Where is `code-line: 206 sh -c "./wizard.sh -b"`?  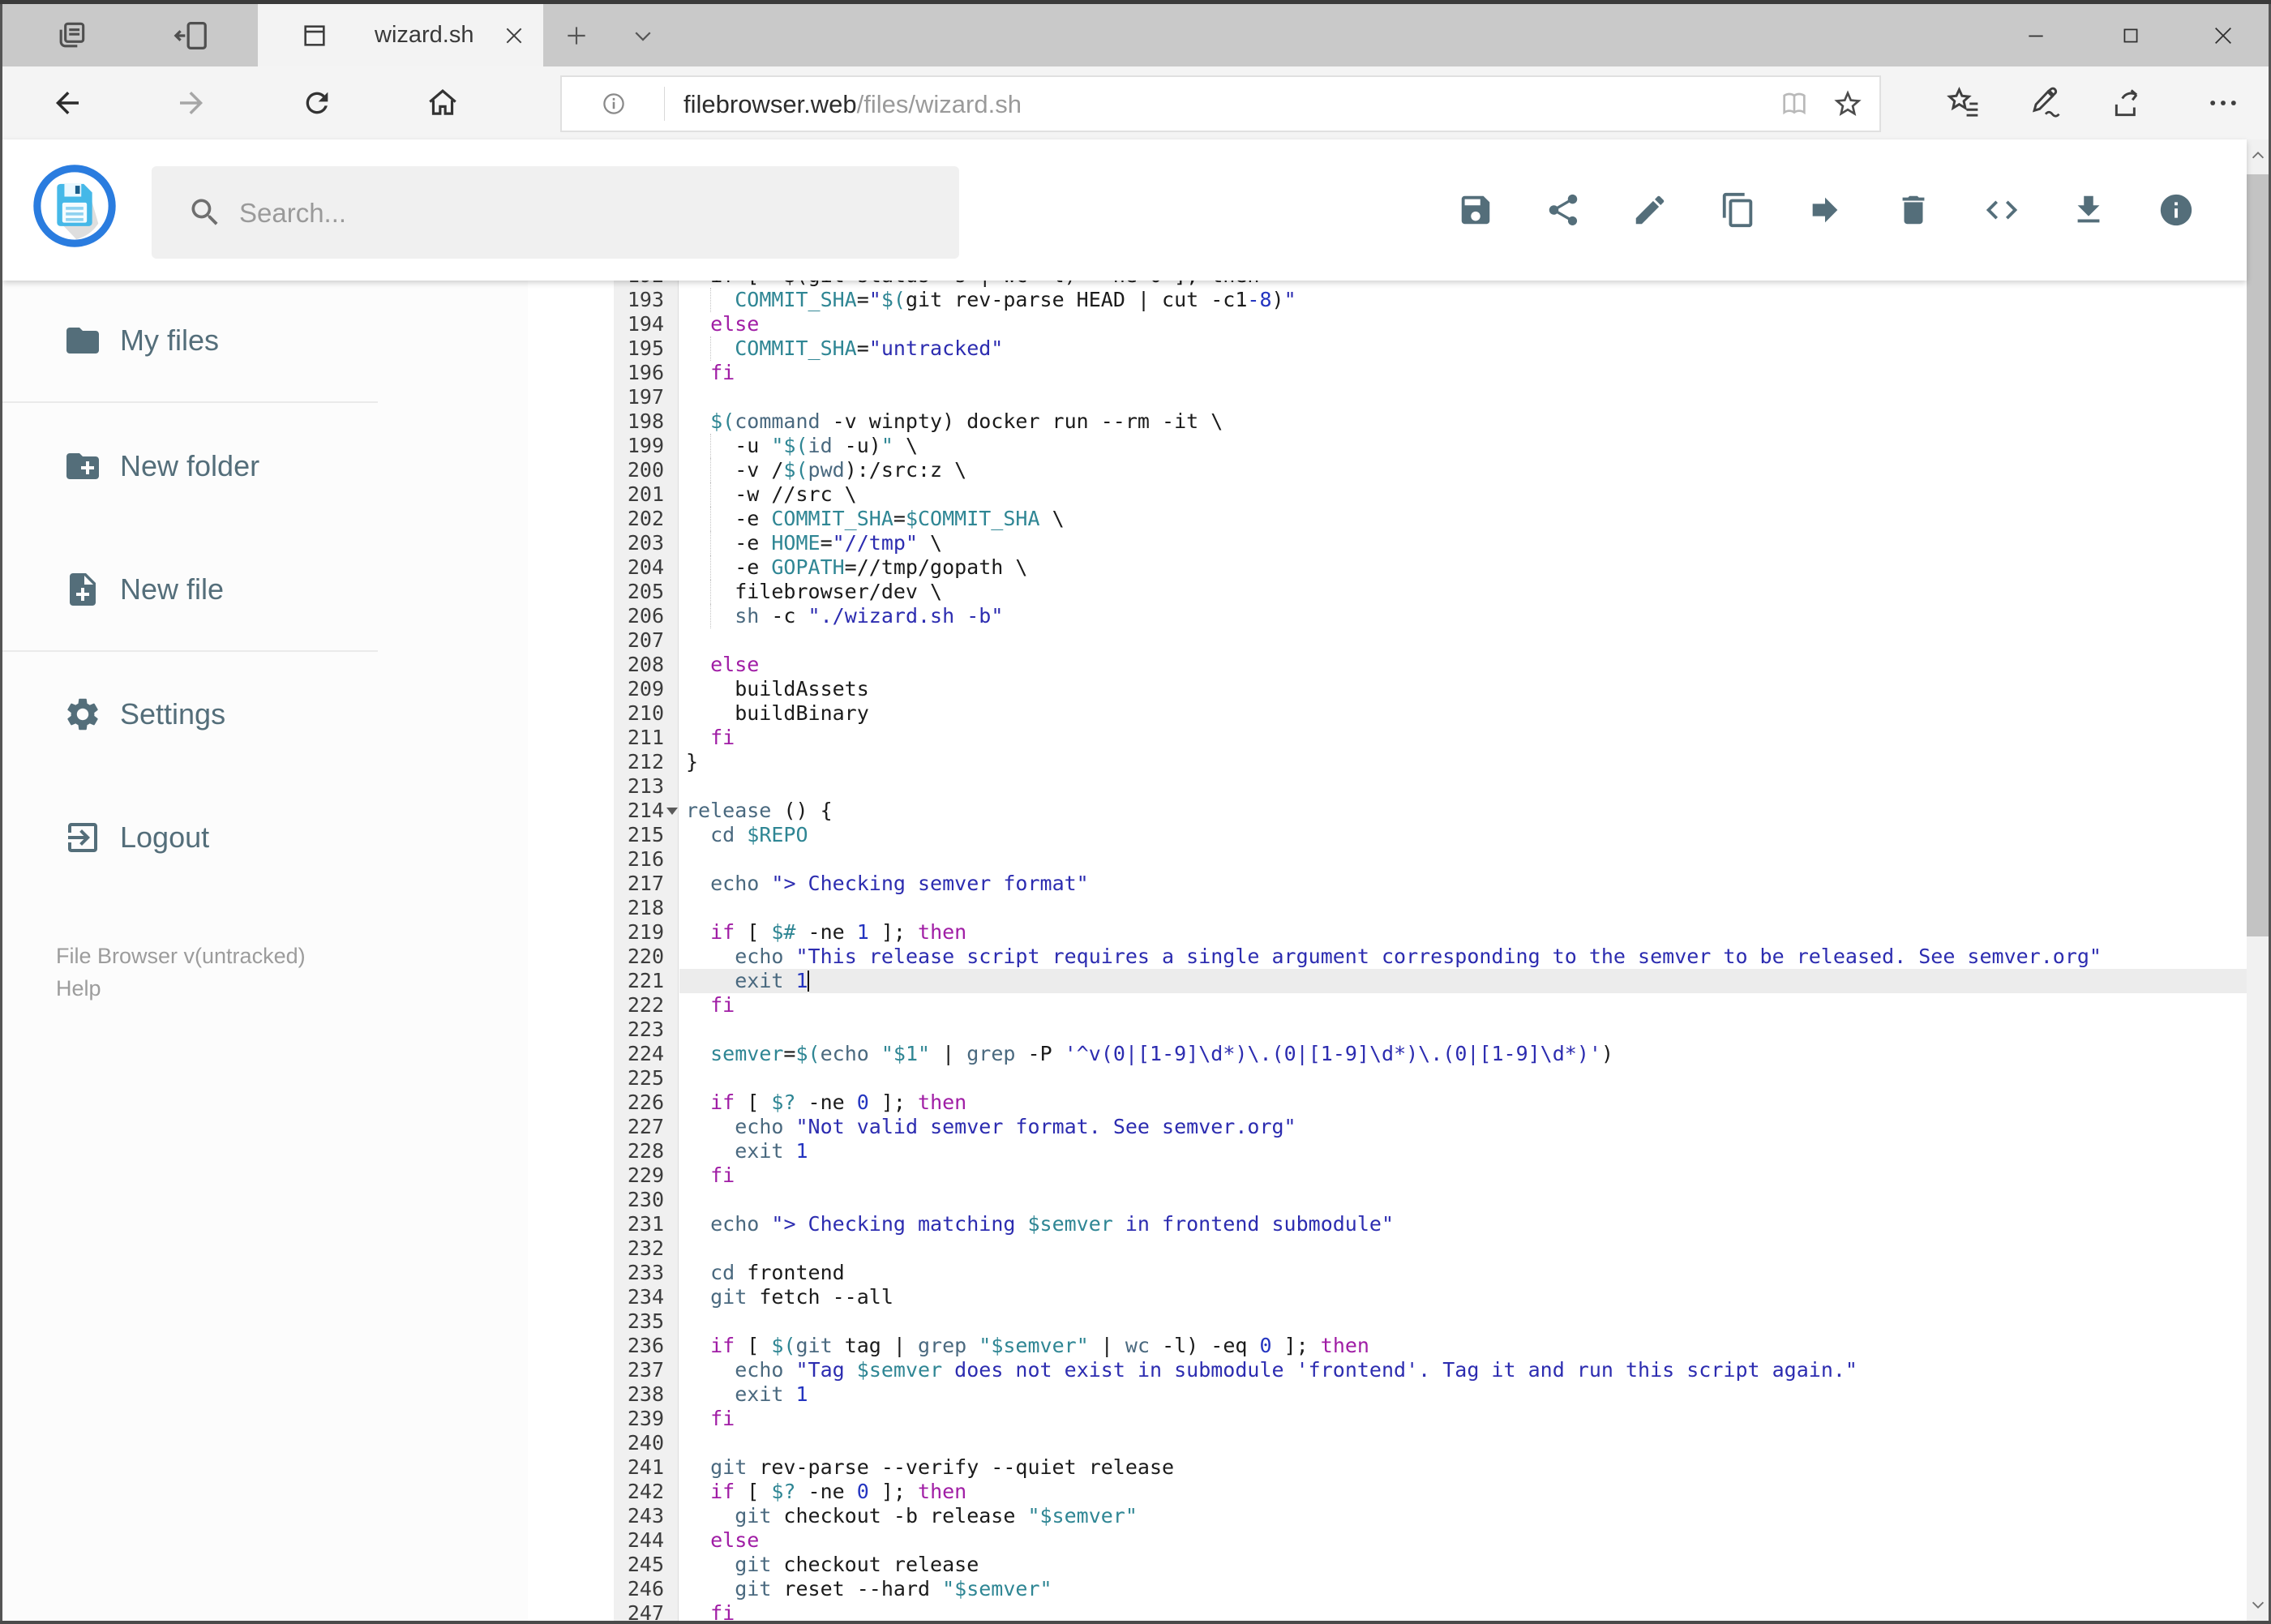
code-line: 206 sh -c "./wizard.sh -b" is located at coordinates (1387, 616).